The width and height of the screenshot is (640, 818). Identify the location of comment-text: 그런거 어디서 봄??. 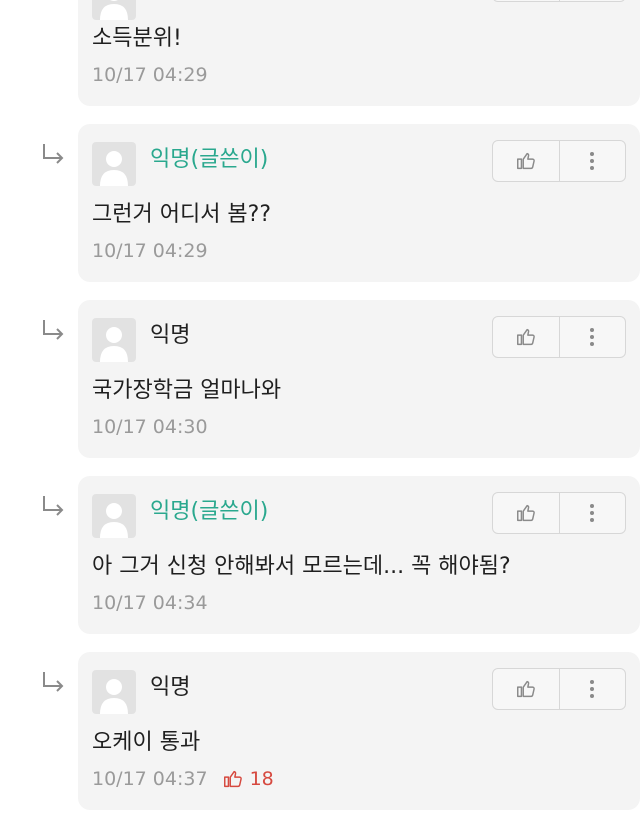
(182, 214).